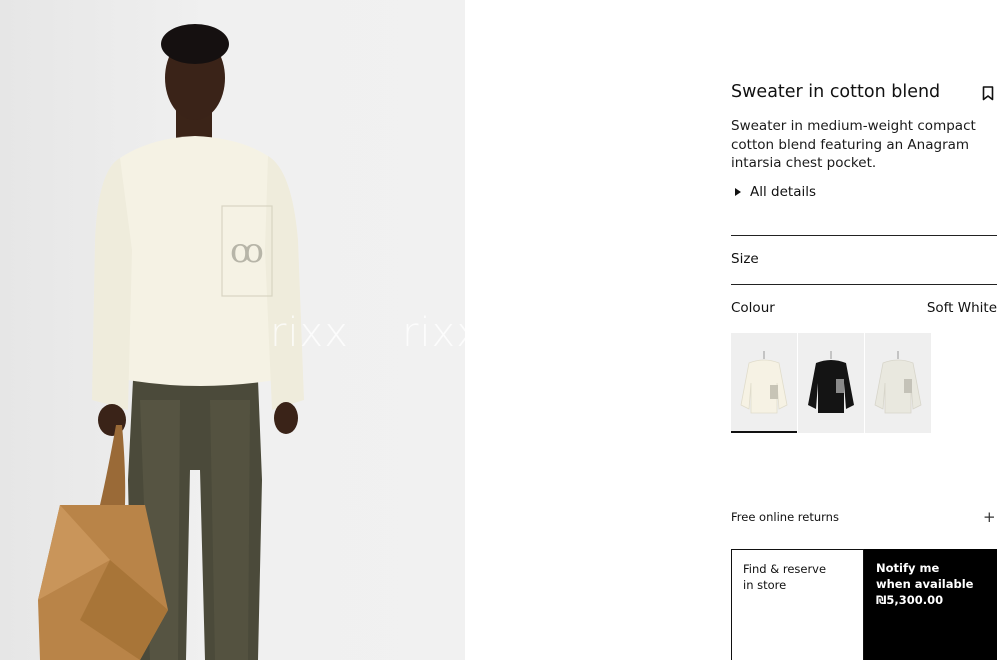 Image resolution: width=1000 pixels, height=660 pixels. What do you see at coordinates (988, 93) in the screenshot?
I see `bookmark-icon` at bounding box center [988, 93].